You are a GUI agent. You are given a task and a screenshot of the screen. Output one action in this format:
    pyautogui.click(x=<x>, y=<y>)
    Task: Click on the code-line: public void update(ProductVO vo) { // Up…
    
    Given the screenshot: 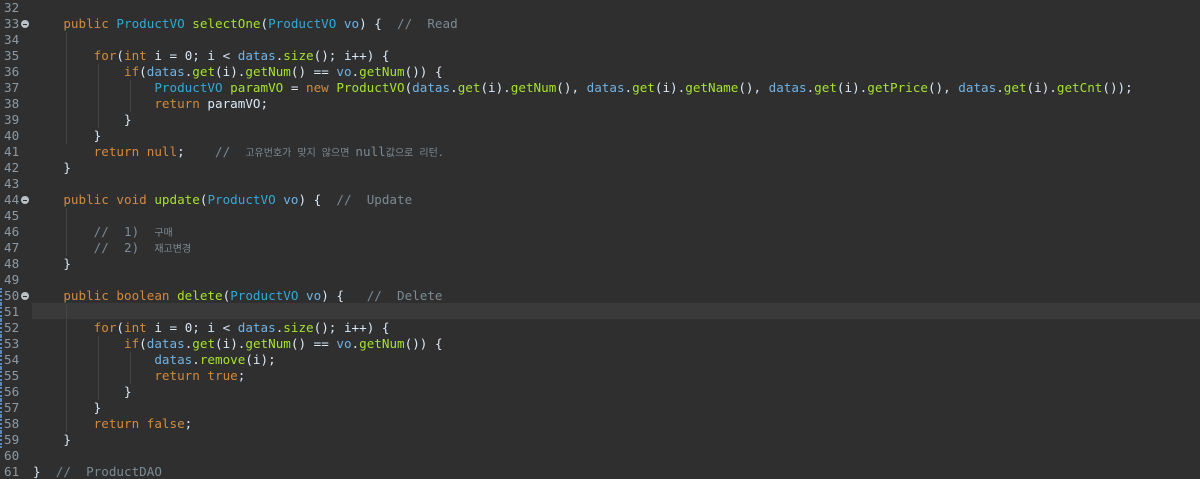 What is the action you would take?
    pyautogui.click(x=222, y=200)
    